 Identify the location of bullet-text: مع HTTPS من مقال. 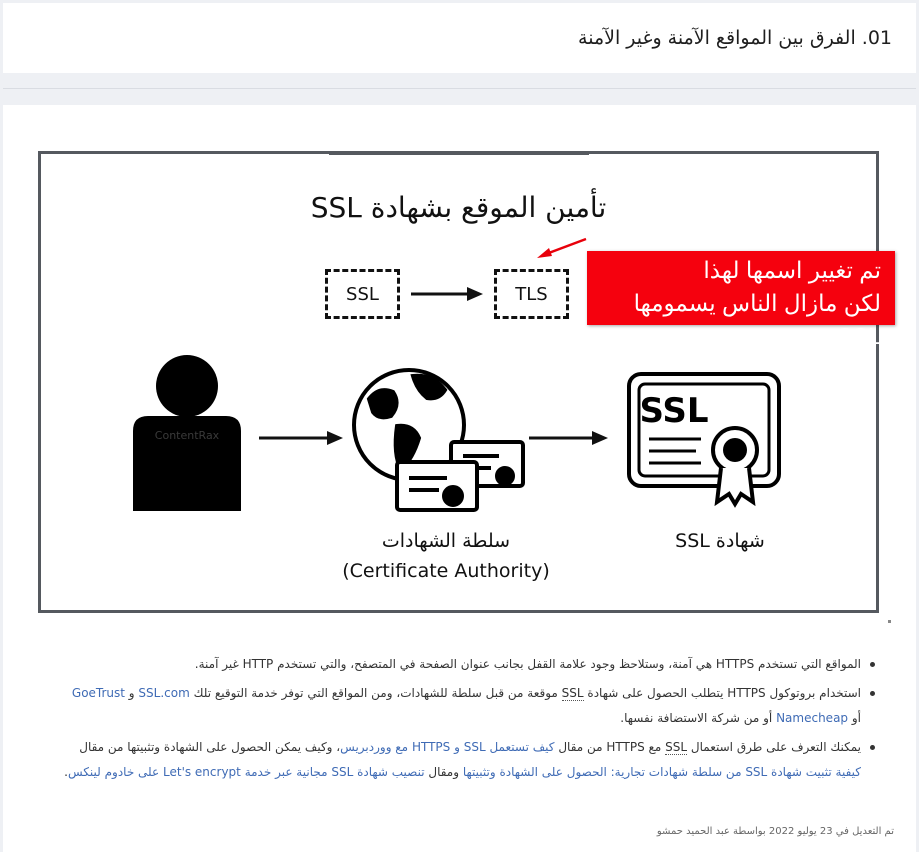
(610, 747).